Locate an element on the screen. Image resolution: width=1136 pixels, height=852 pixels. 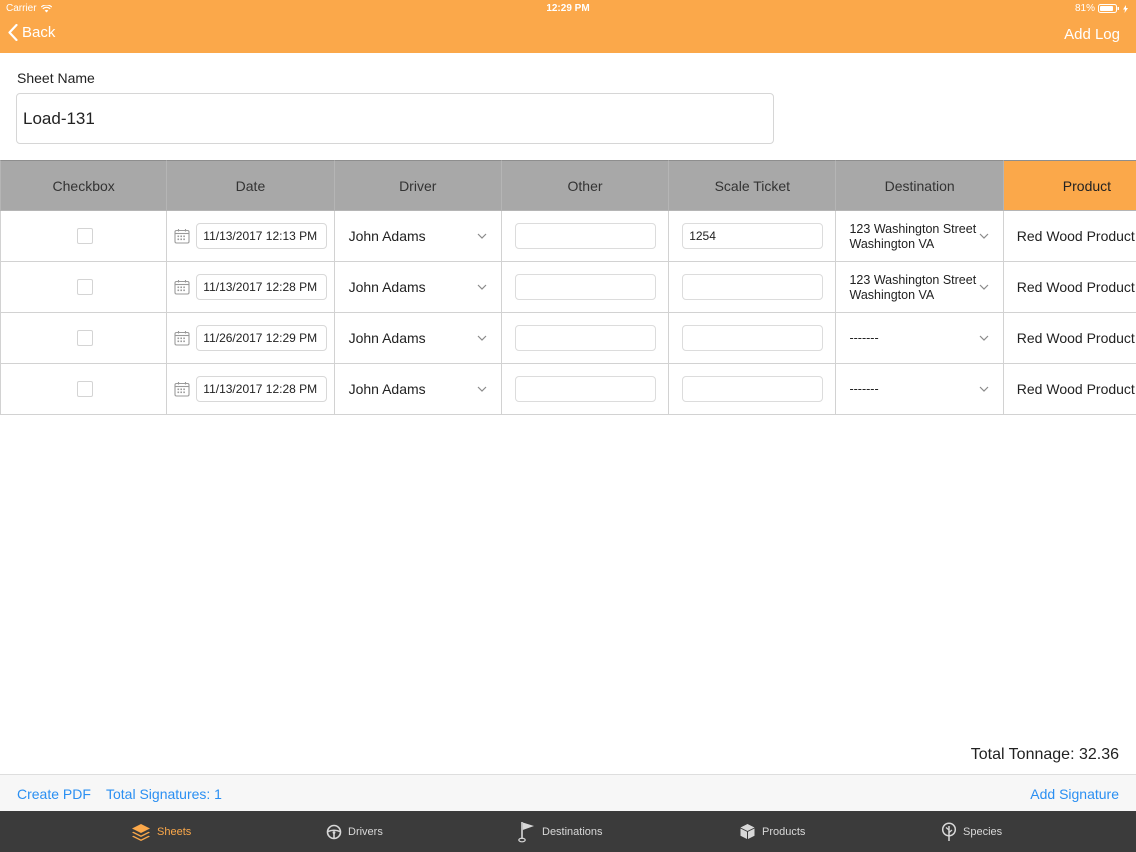
charging-icon is located at coordinates (1125, 8).